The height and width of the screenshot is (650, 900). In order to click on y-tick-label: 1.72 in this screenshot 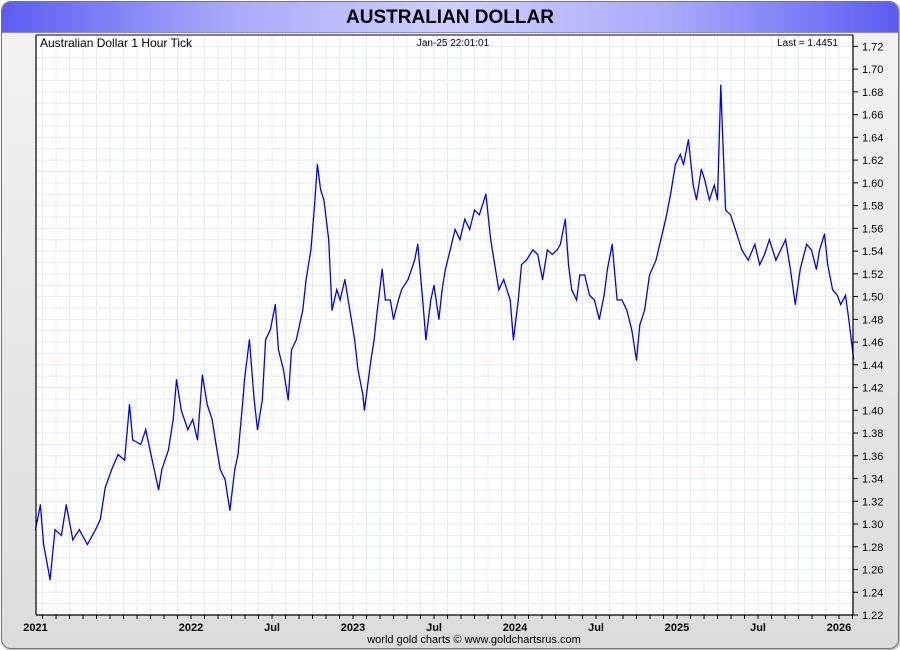, I will do `click(872, 47)`.